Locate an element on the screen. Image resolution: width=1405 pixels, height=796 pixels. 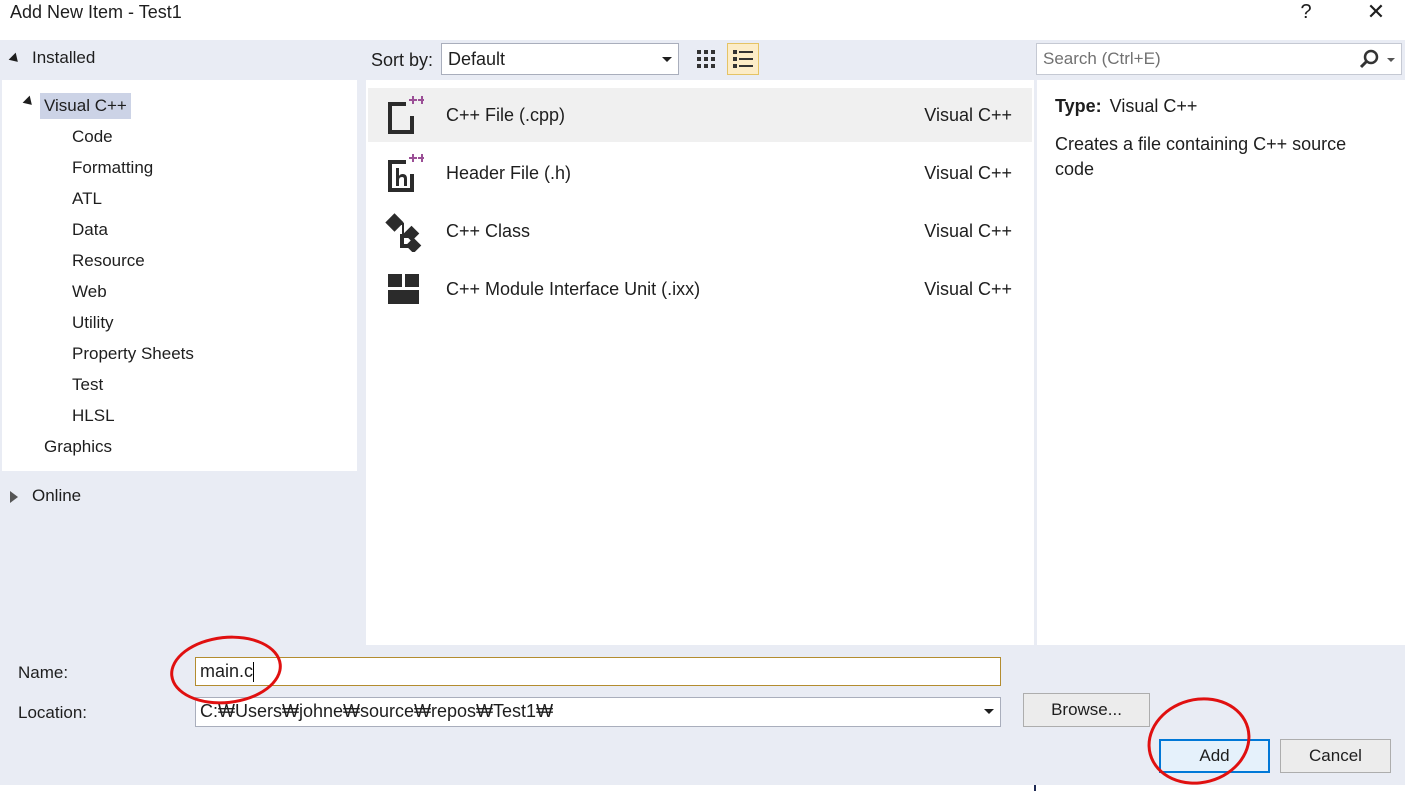
window-title: Add New Item - Test1 is located at coordinates (96, 12).